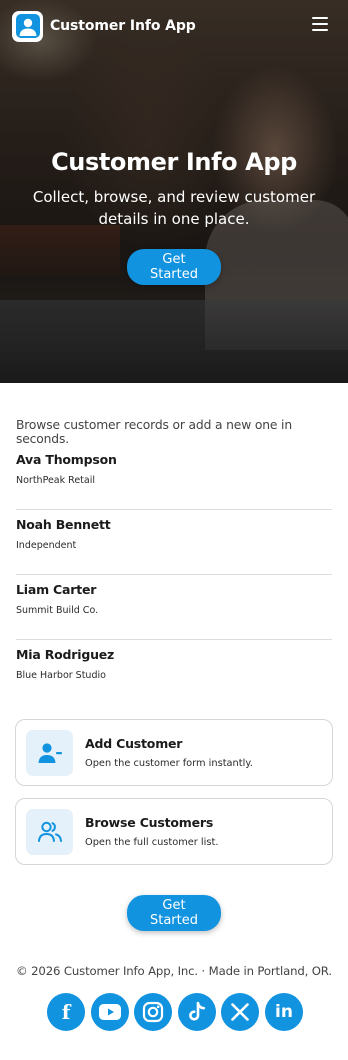  I want to click on instagram-icon, so click(153, 1012).